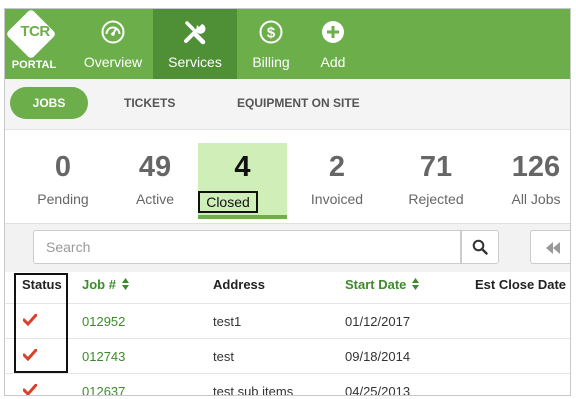 This screenshot has width=576, height=399. Describe the element at coordinates (287, 355) in the screenshot. I see `table-row: 012743 test 09/18/2014` at that location.